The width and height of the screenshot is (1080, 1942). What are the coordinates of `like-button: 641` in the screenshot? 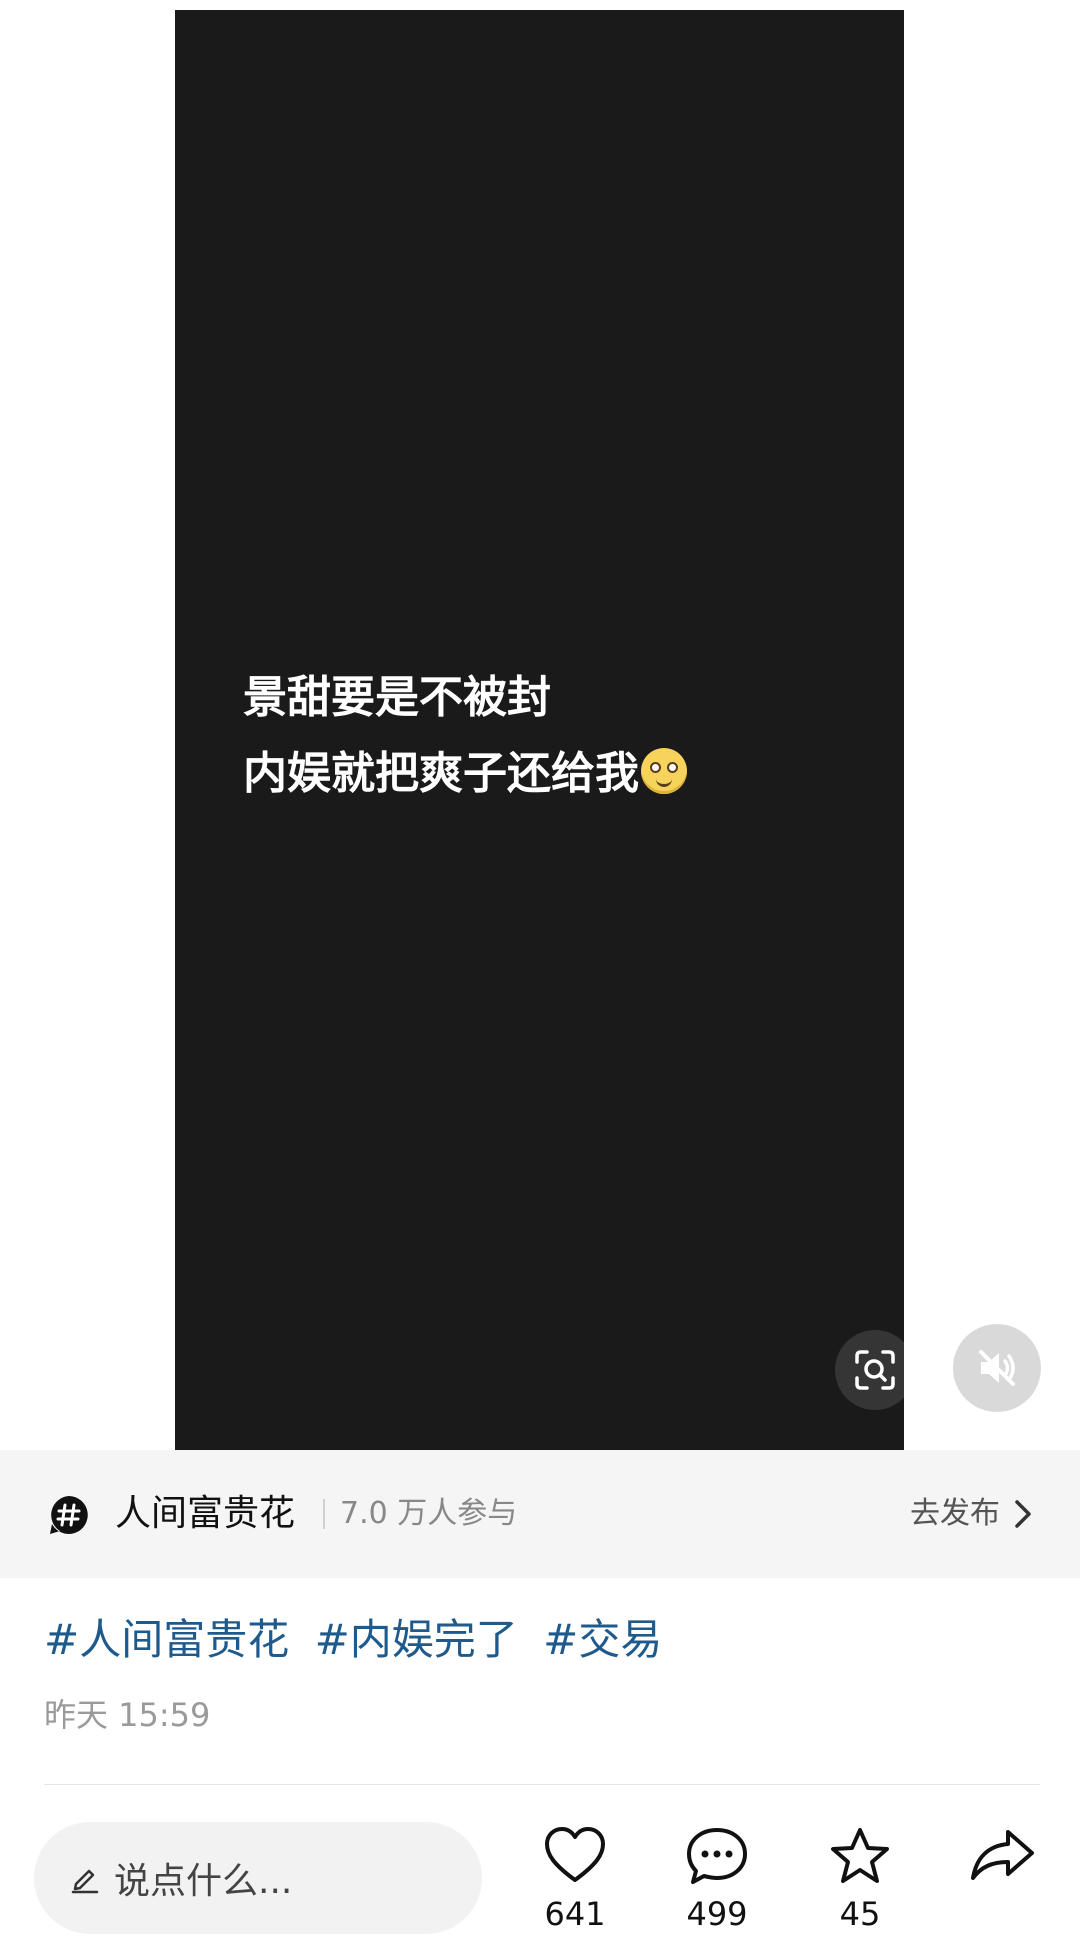 It's located at (575, 1880).